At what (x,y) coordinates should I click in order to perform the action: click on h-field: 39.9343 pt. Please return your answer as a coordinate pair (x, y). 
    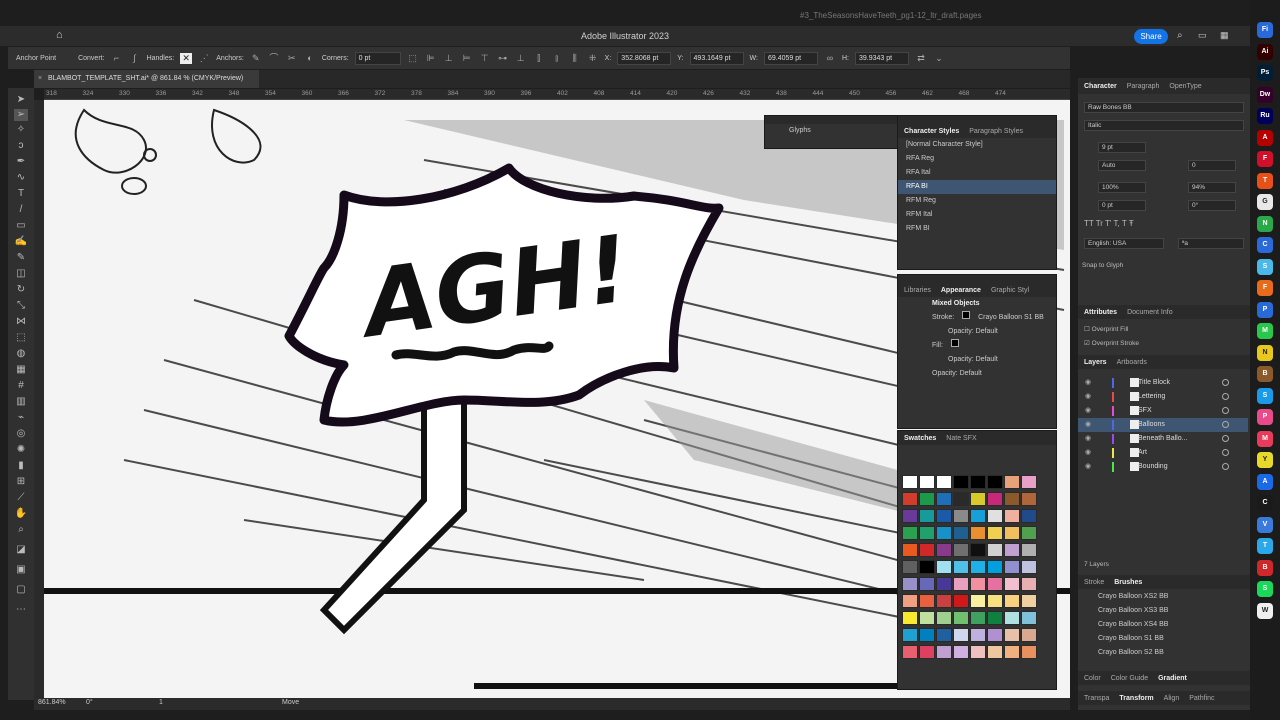
    Looking at the image, I should click on (881, 58).